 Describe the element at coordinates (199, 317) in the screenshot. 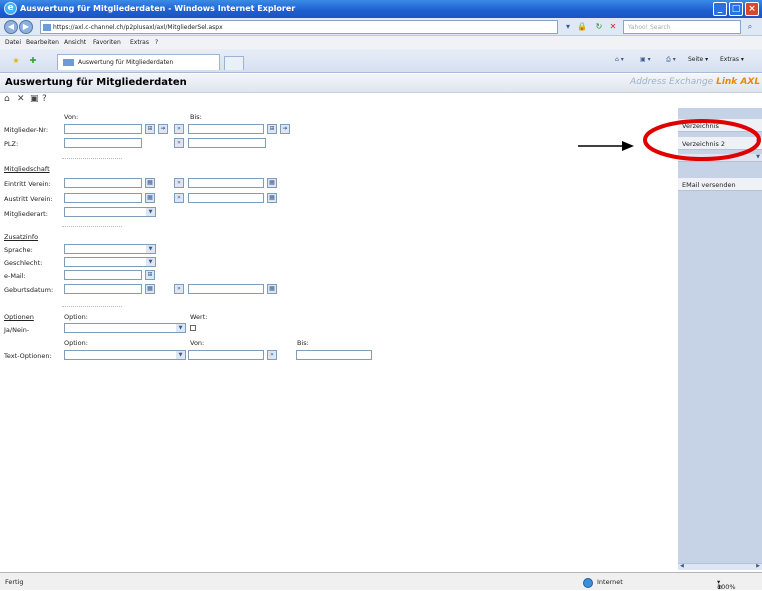

I see `value-column-label: Wert:` at that location.